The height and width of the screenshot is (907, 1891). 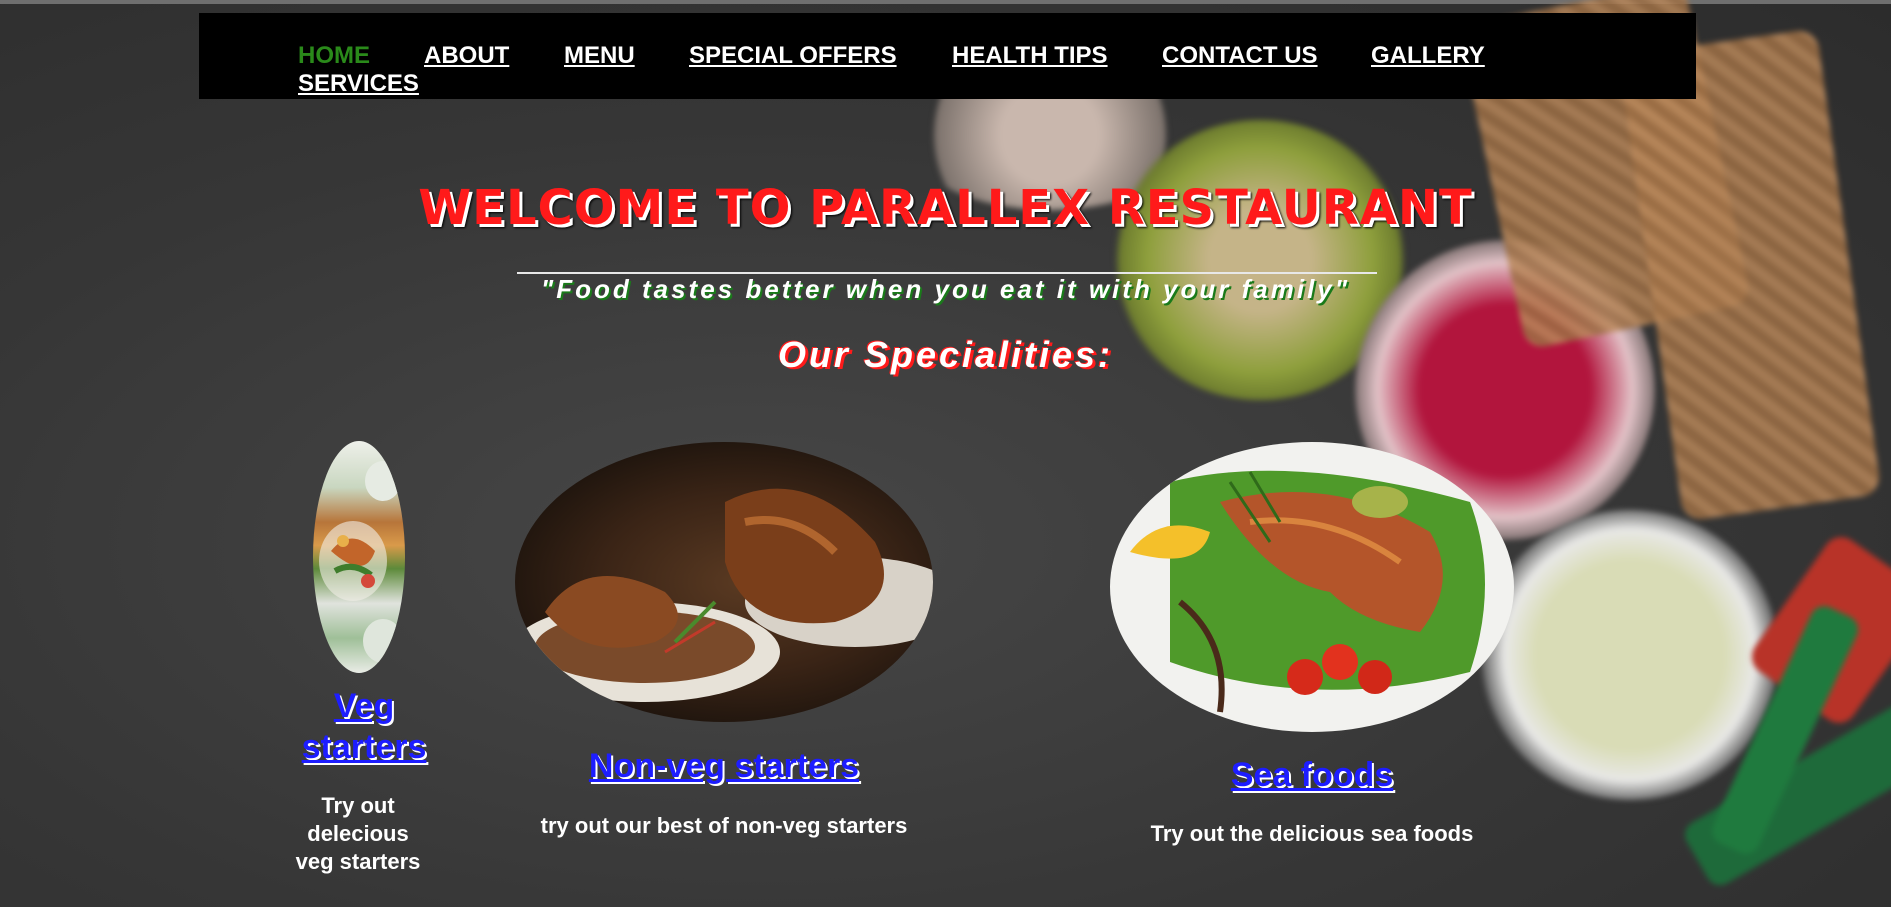 What do you see at coordinates (724, 766) in the screenshot?
I see `non-veg-starters-link: Non-veg starters` at bounding box center [724, 766].